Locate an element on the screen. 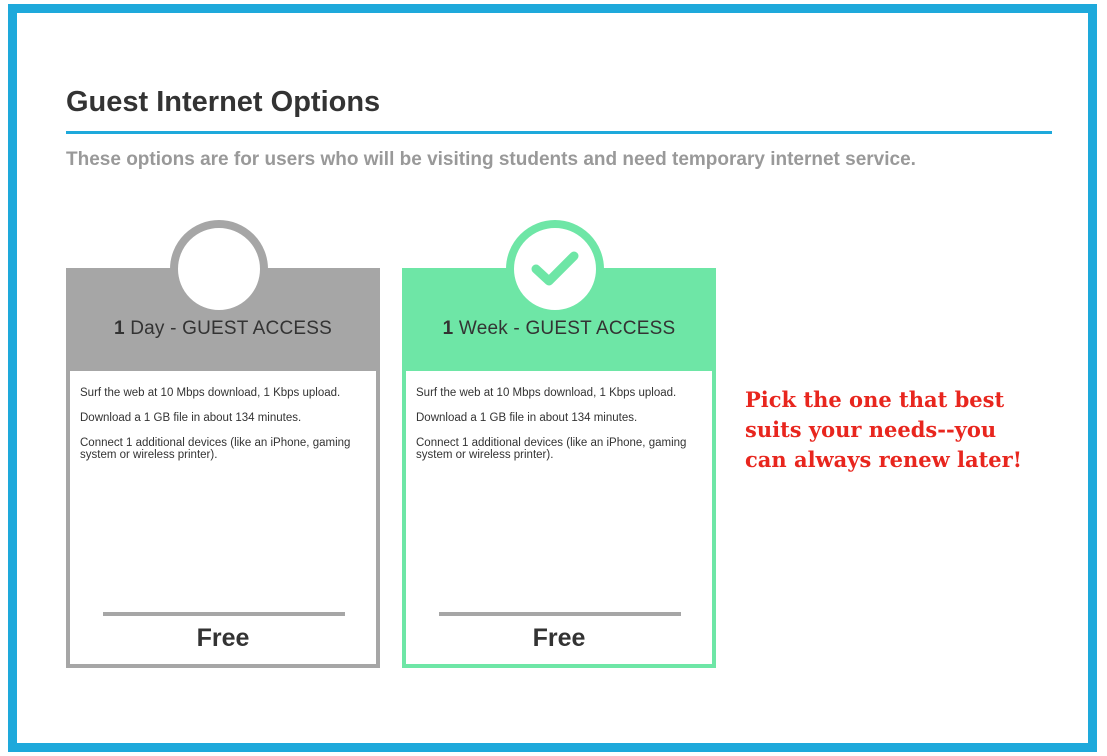 The image size is (1107, 756). plan-title: 1 Week - GUEST ACCESS is located at coordinates (559, 329).